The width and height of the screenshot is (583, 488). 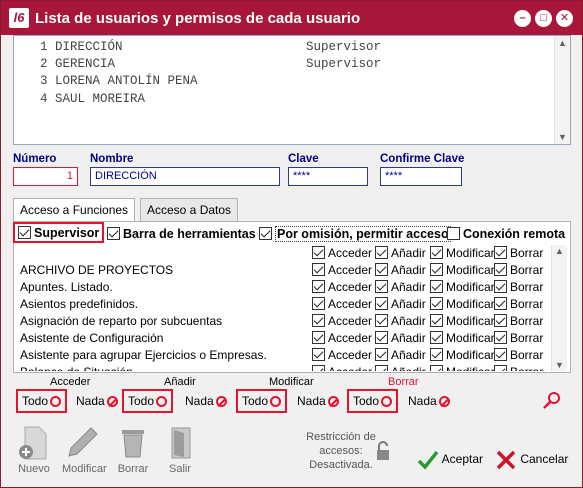 What do you see at coordinates (84, 450) in the screenshot?
I see `modificar-button: Modificar` at bounding box center [84, 450].